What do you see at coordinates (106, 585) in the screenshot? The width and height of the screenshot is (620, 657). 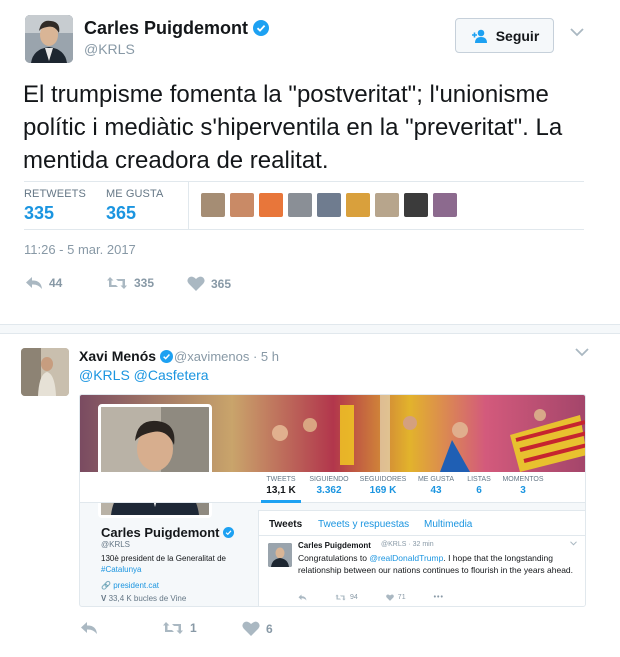 I see `link-icon: 🔗` at bounding box center [106, 585].